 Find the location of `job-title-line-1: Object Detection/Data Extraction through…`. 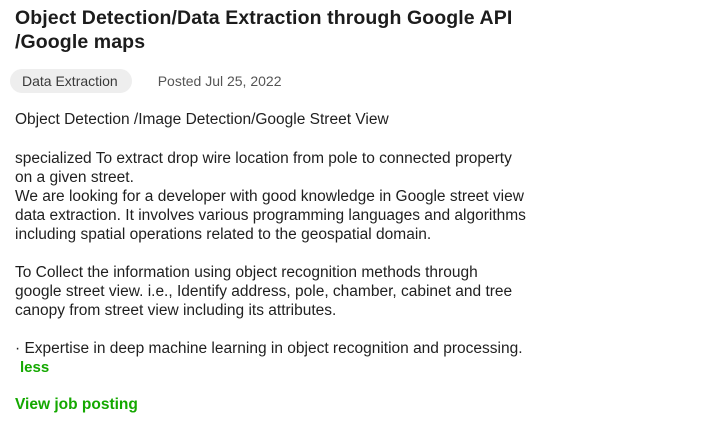

job-title-line-1: Object Detection/Data Extraction through… is located at coordinates (264, 18).